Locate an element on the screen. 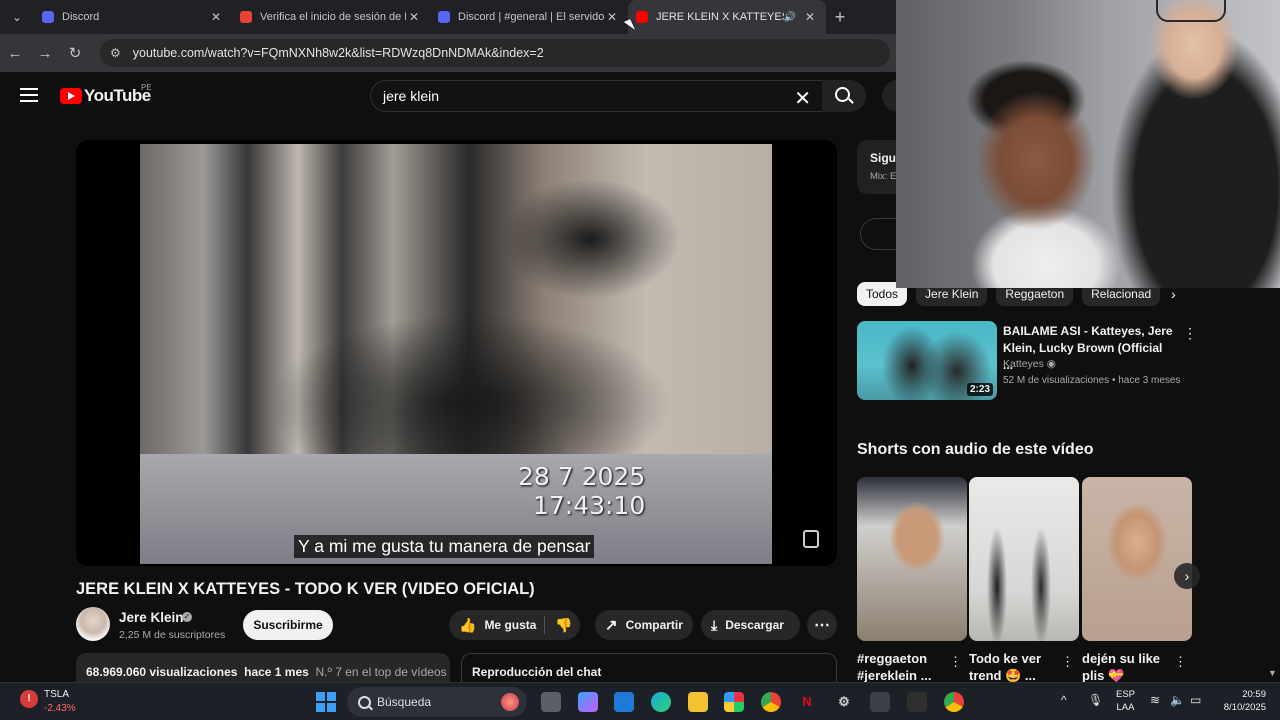 Image resolution: width=1280 pixels, height=720 pixels. timestamp-date: 28 7 2025 is located at coordinates (582, 476).